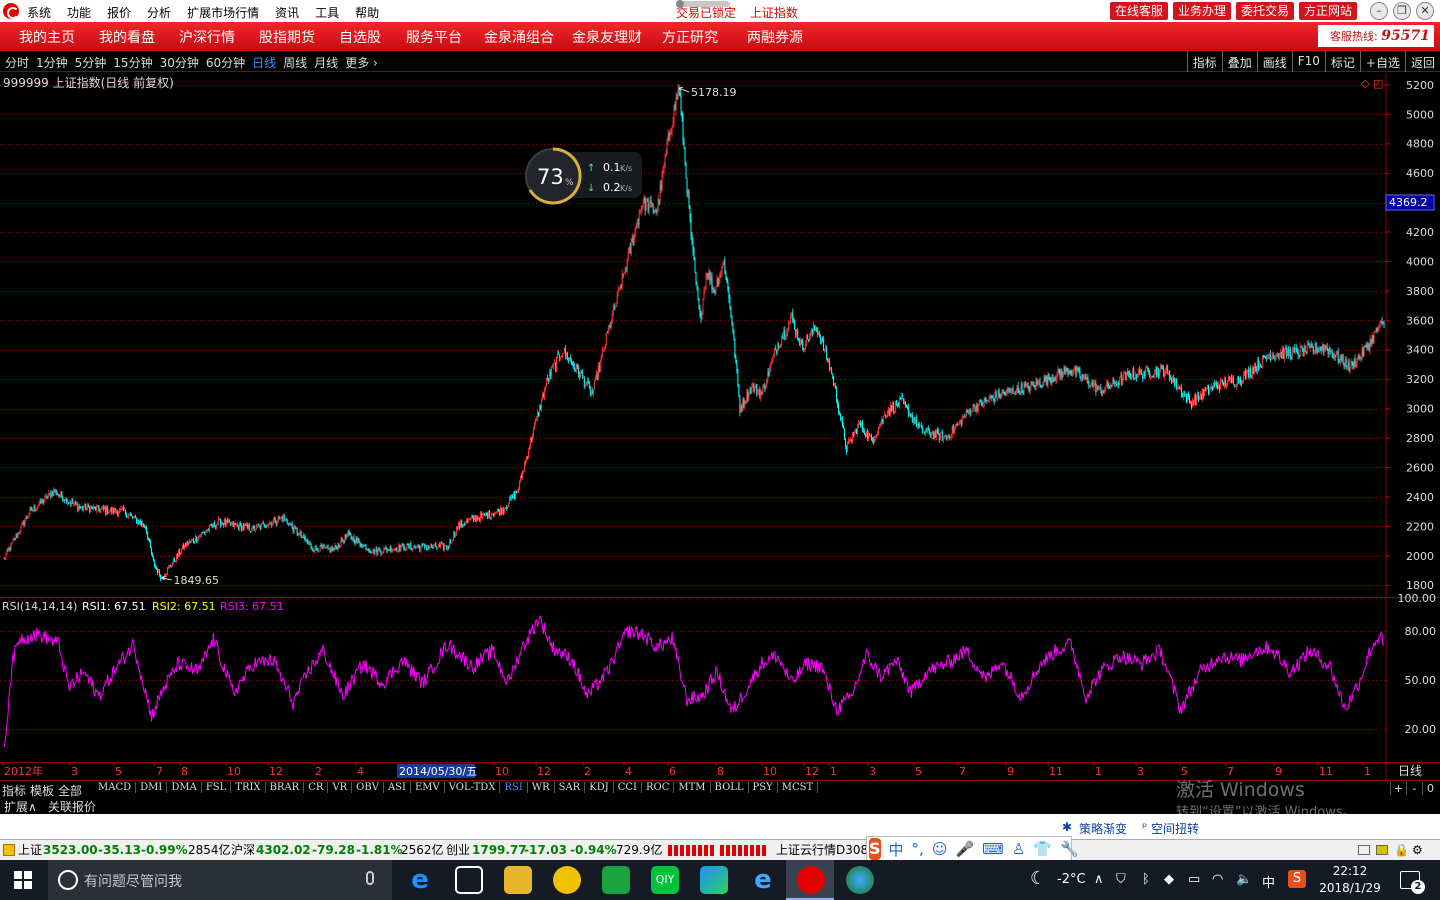  I want to click on period-60min: 60分钟, so click(225, 62).